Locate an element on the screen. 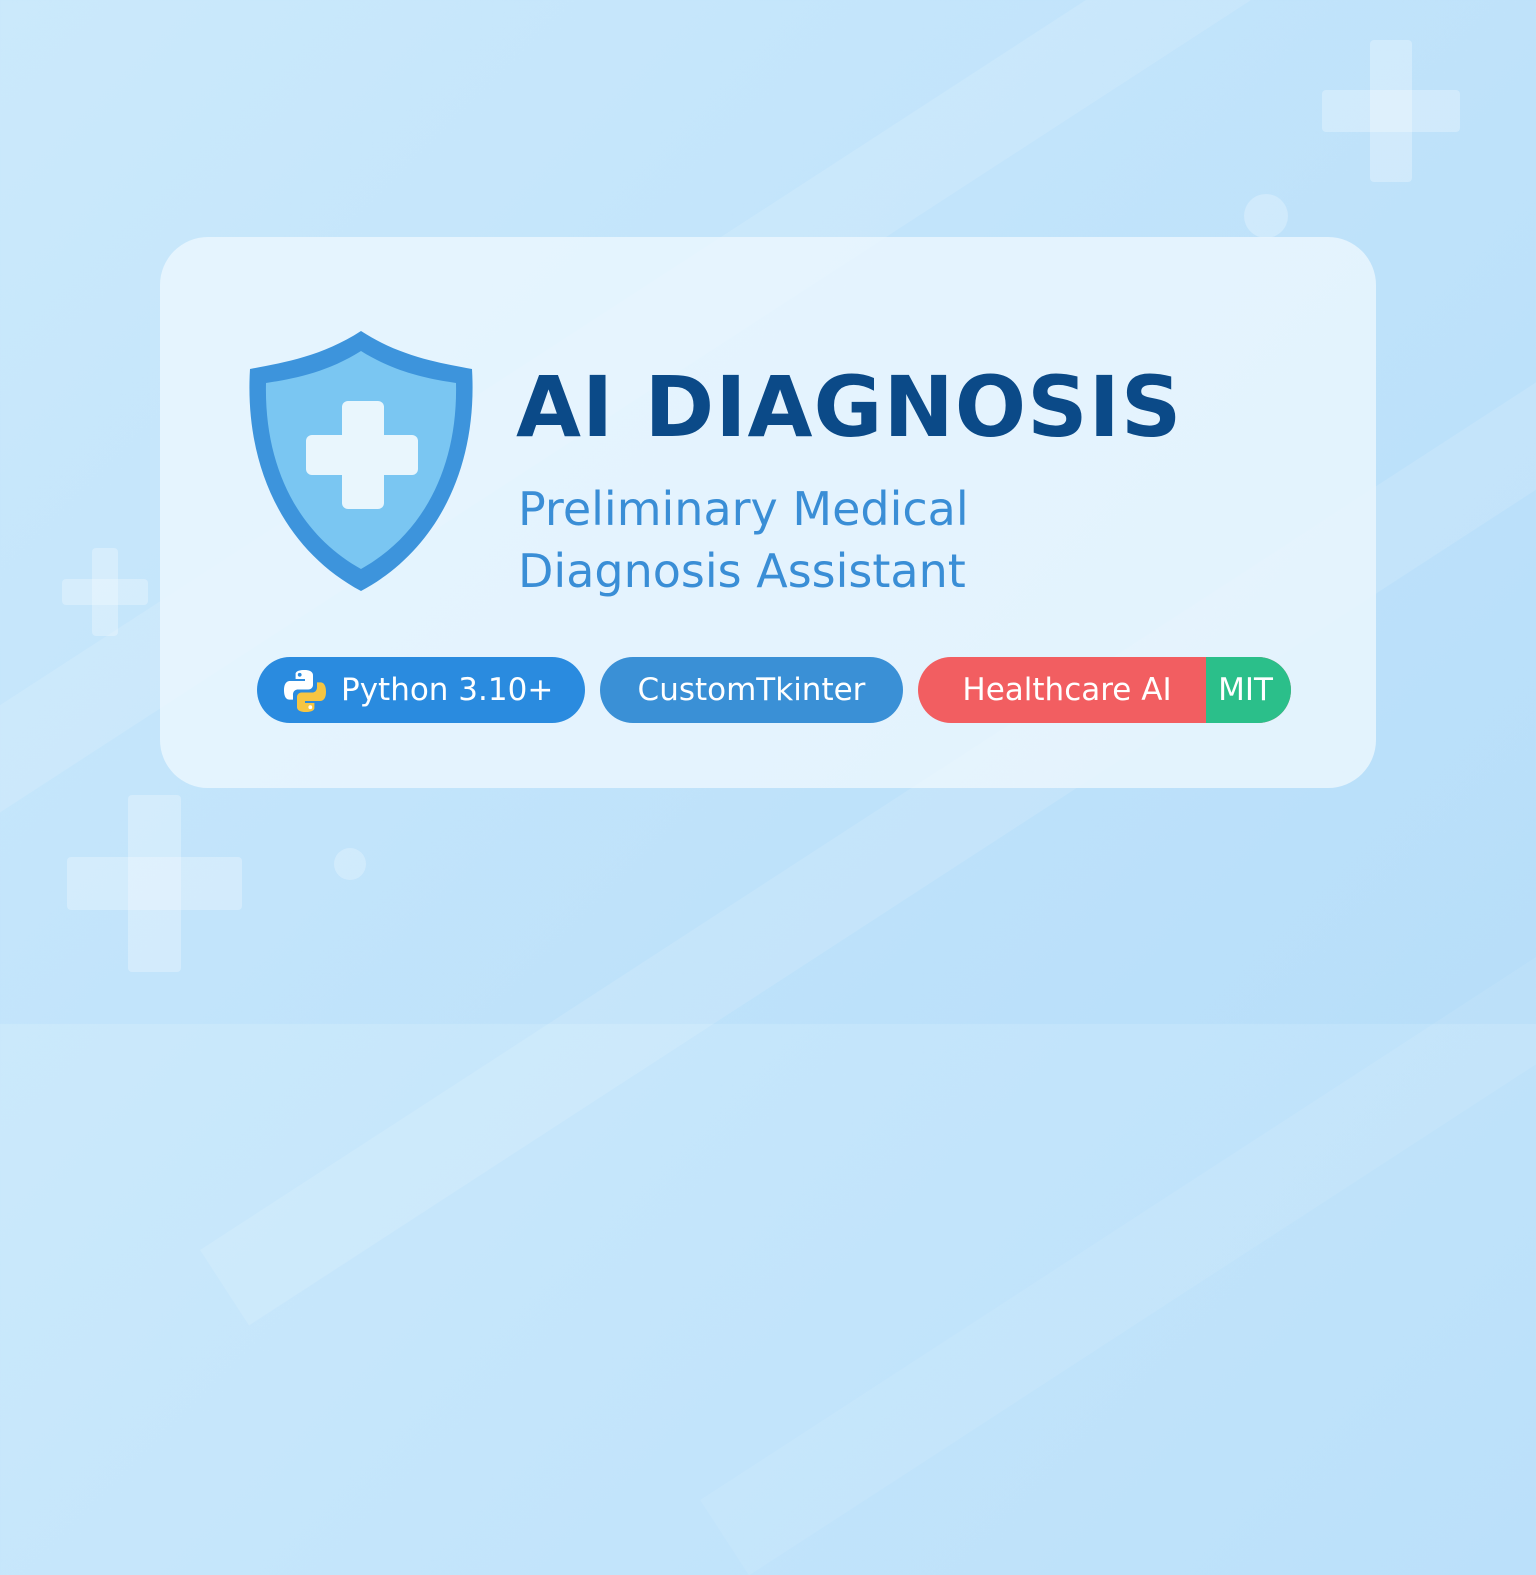  subtitle-line: Preliminary Medical is located at coordinates (743, 509).